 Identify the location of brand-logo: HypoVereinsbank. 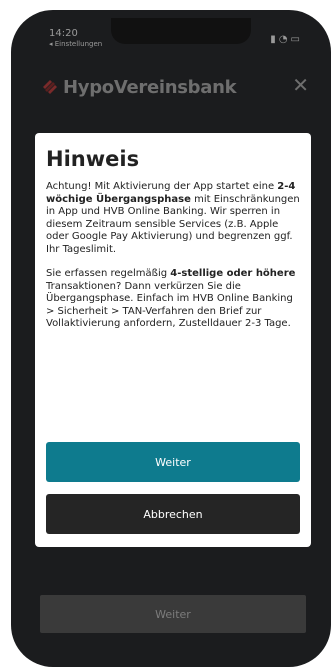
(139, 87).